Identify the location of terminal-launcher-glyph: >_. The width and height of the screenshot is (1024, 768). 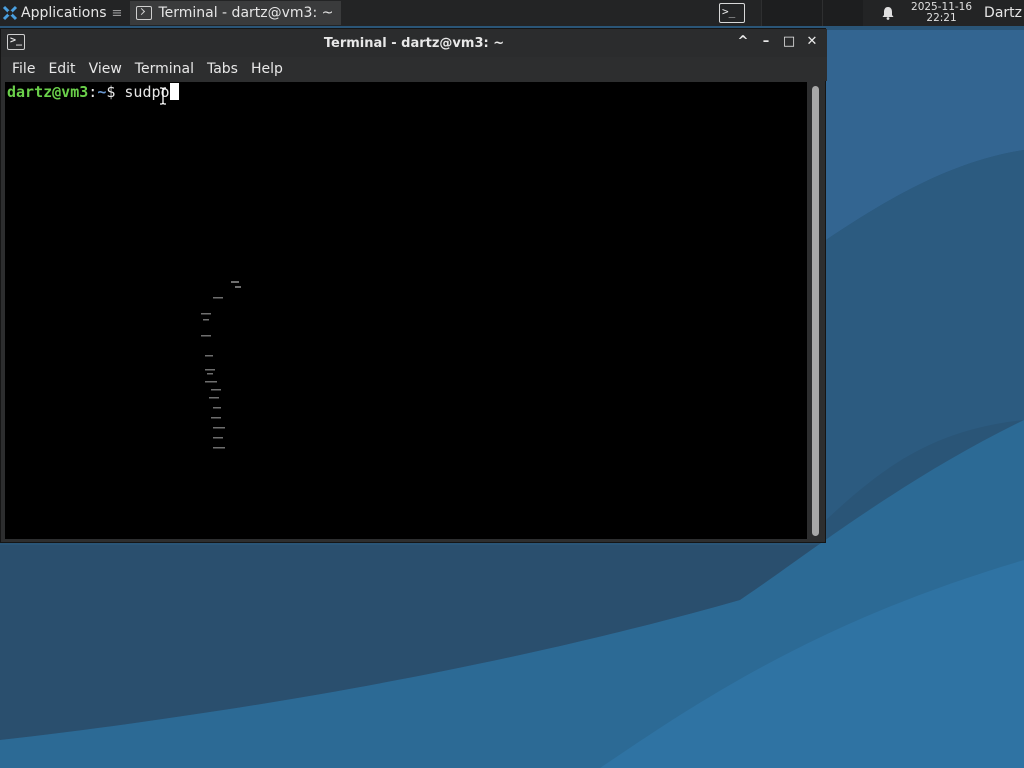
(729, 11).